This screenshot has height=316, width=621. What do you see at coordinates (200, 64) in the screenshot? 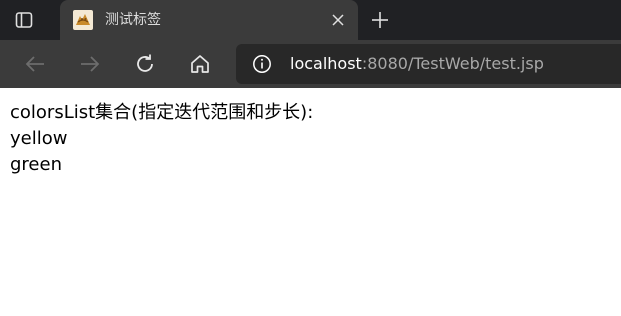
I see `home-icon` at bounding box center [200, 64].